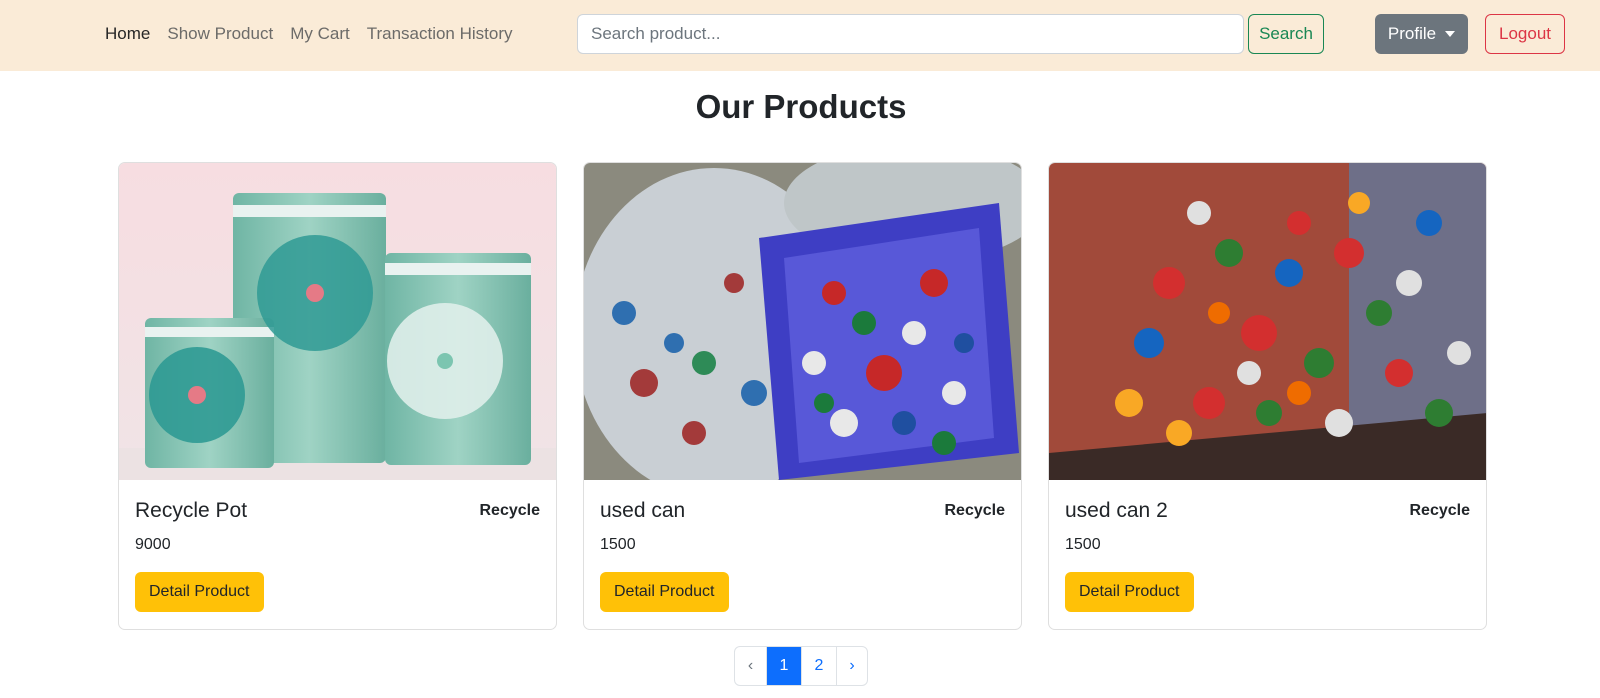 Image resolution: width=1600 pixels, height=698 pixels. Describe the element at coordinates (320, 34) in the screenshot. I see `nav-link-my-cart: My Cart` at that location.